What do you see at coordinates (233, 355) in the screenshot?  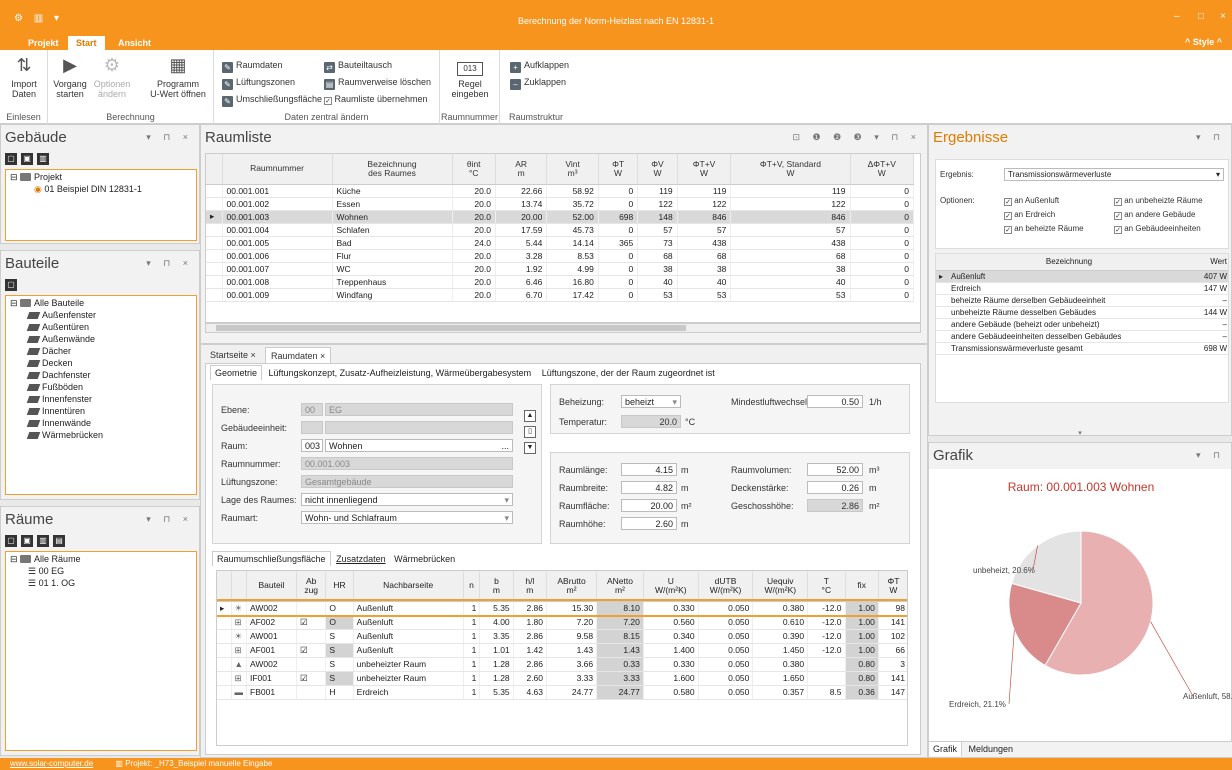 I see `doctab-startseite: Startseite ×` at bounding box center [233, 355].